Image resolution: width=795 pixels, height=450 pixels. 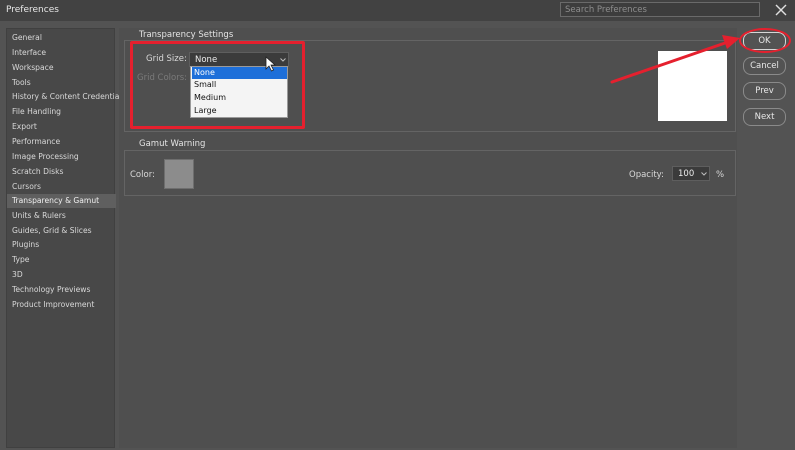 I want to click on sidebar-item-units-rulers: Units & Rulers, so click(x=61, y=216).